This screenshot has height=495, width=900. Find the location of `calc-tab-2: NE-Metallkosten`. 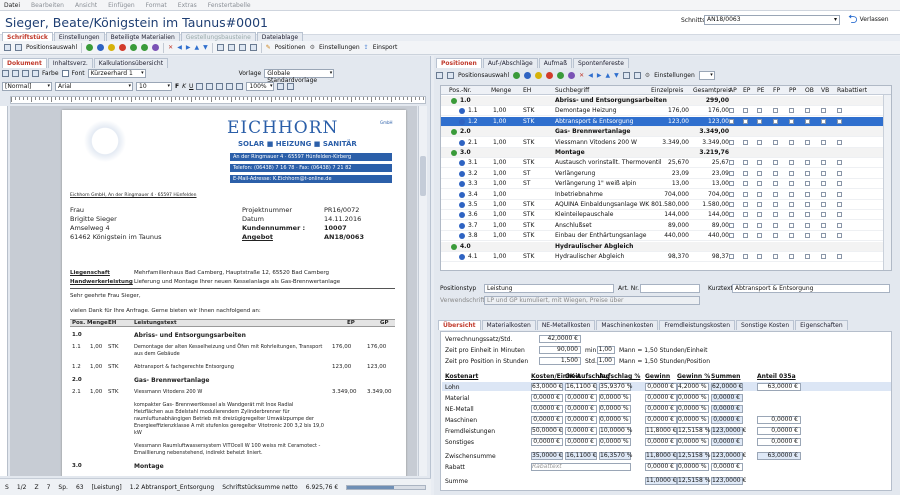

calc-tab-2: NE-Metallkosten is located at coordinates (566, 325).